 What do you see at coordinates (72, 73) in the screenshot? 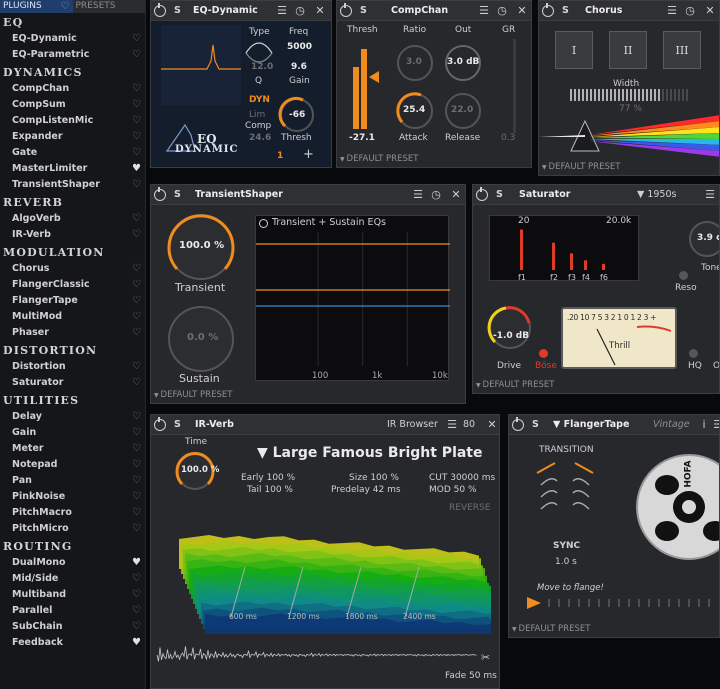
I see `sidebar-category: DYNAMICS` at bounding box center [72, 73].